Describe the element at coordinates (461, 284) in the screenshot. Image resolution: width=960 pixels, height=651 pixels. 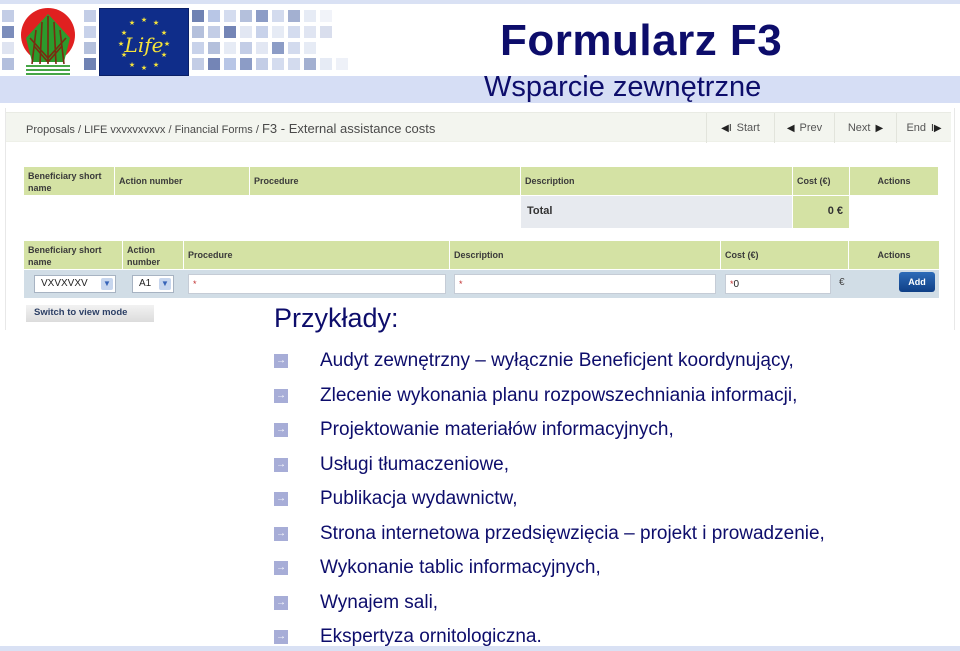
I see `required-marker: *` at that location.